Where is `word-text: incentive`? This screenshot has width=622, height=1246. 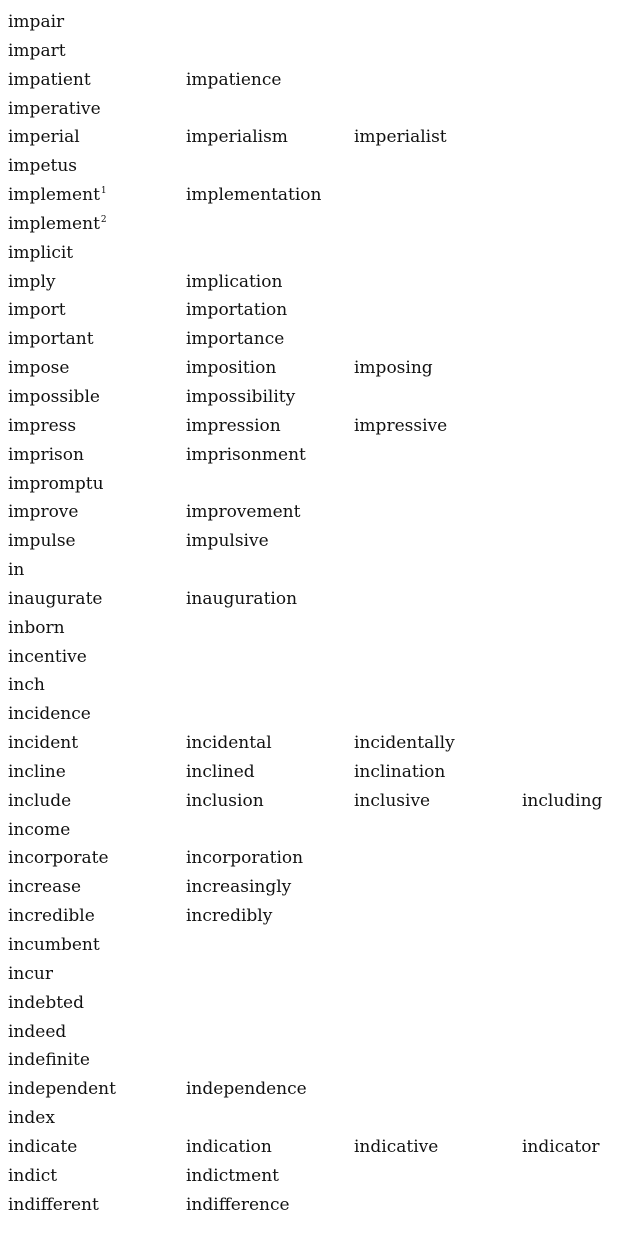
word-text: incentive is located at coordinates (47, 656).